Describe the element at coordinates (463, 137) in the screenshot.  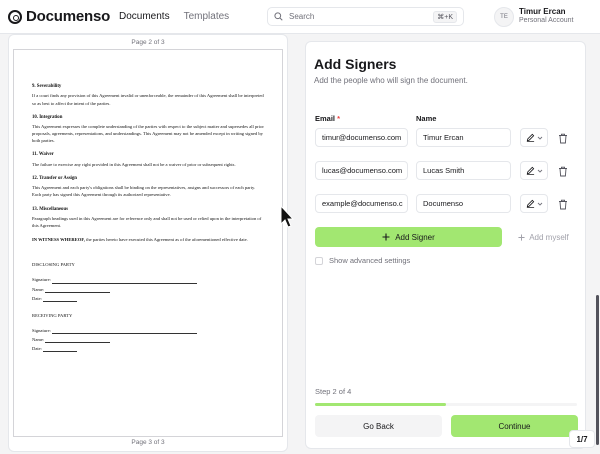
I see `signer-name-field: Timur Ercan` at that location.